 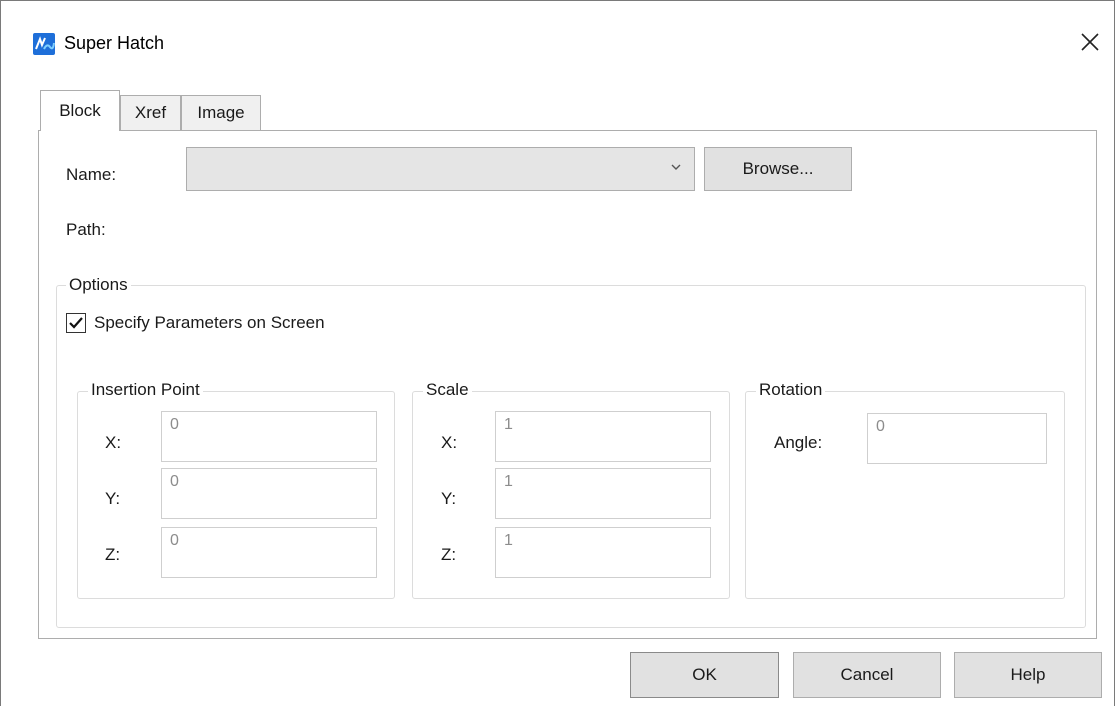 What do you see at coordinates (114, 43) in the screenshot?
I see `window-title: Super Hatch` at bounding box center [114, 43].